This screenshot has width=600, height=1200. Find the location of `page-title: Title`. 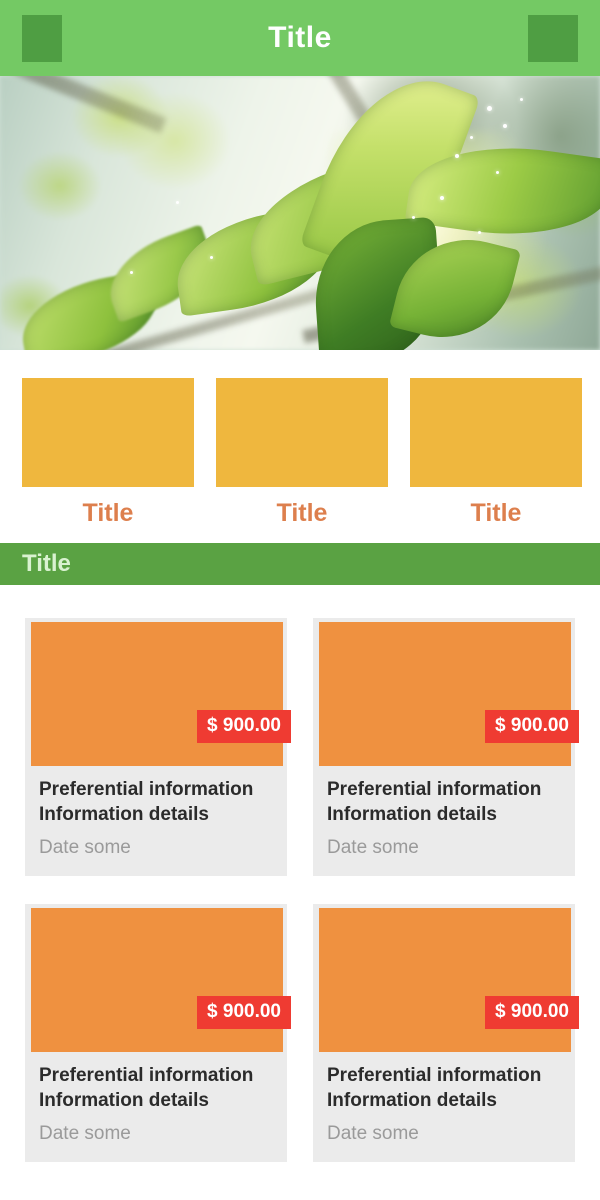

page-title: Title is located at coordinates (300, 37).